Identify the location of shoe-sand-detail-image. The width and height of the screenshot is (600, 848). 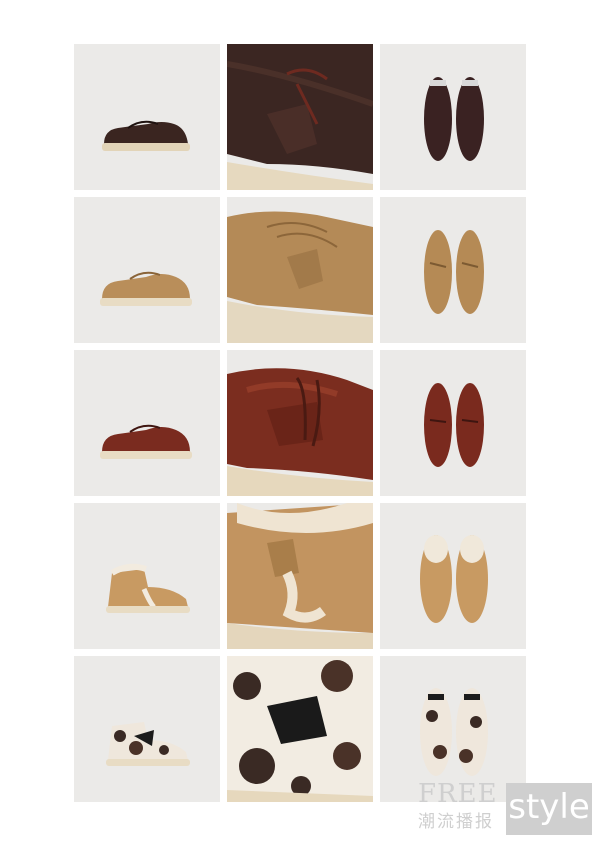
(300, 277).